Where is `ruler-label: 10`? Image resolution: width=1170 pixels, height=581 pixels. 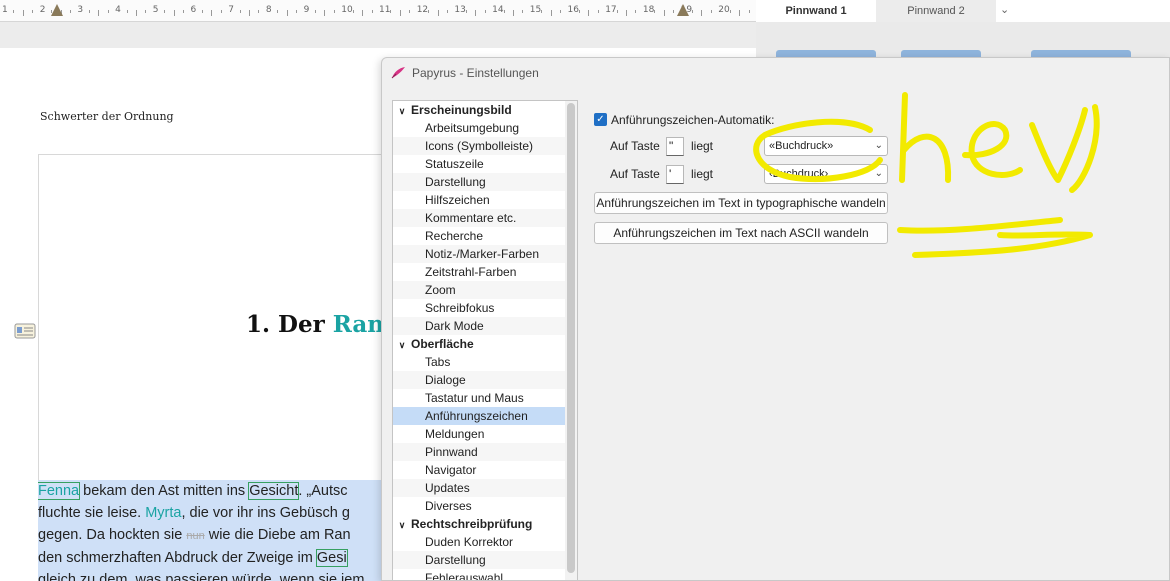
ruler-label: 10 is located at coordinates (347, 10).